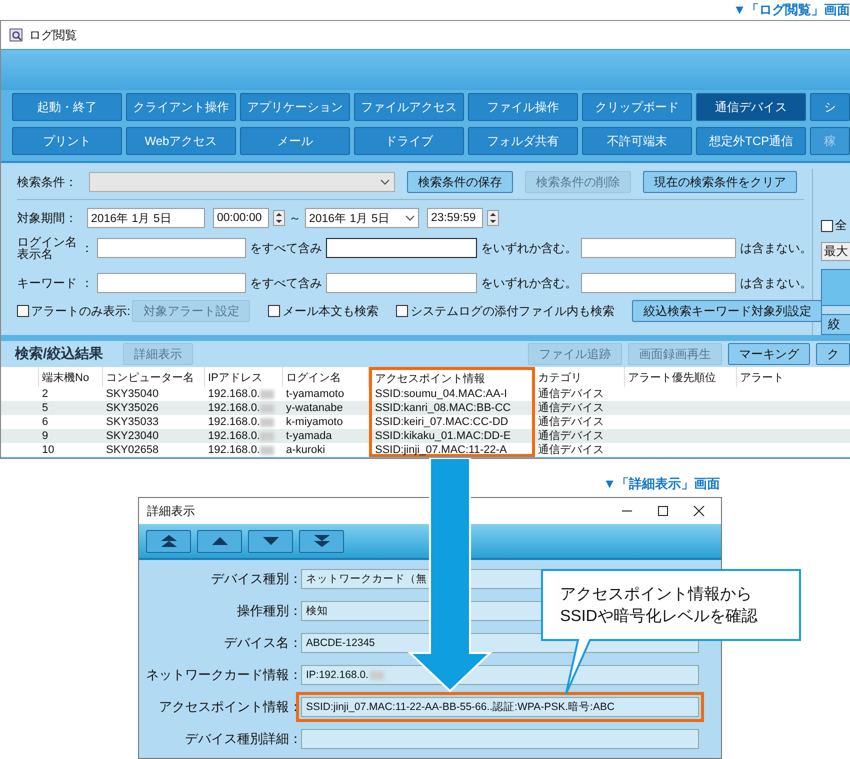 The width and height of the screenshot is (850, 759). What do you see at coordinates (769, 354) in the screenshot?
I see `results-button: マーキング` at bounding box center [769, 354].